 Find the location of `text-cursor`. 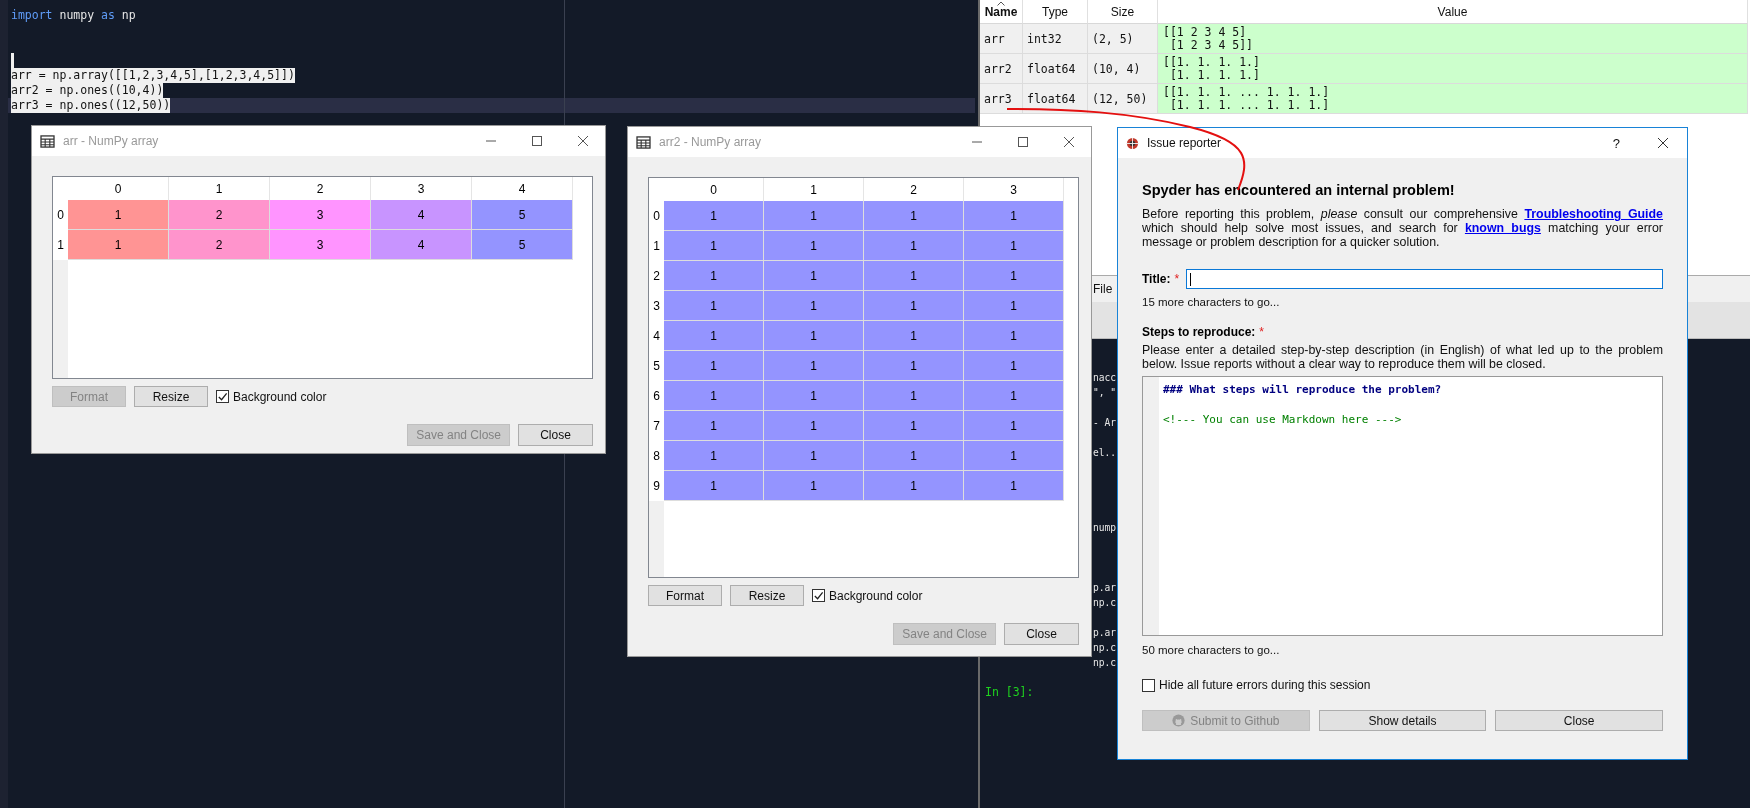

text-cursor is located at coordinates (12, 60).